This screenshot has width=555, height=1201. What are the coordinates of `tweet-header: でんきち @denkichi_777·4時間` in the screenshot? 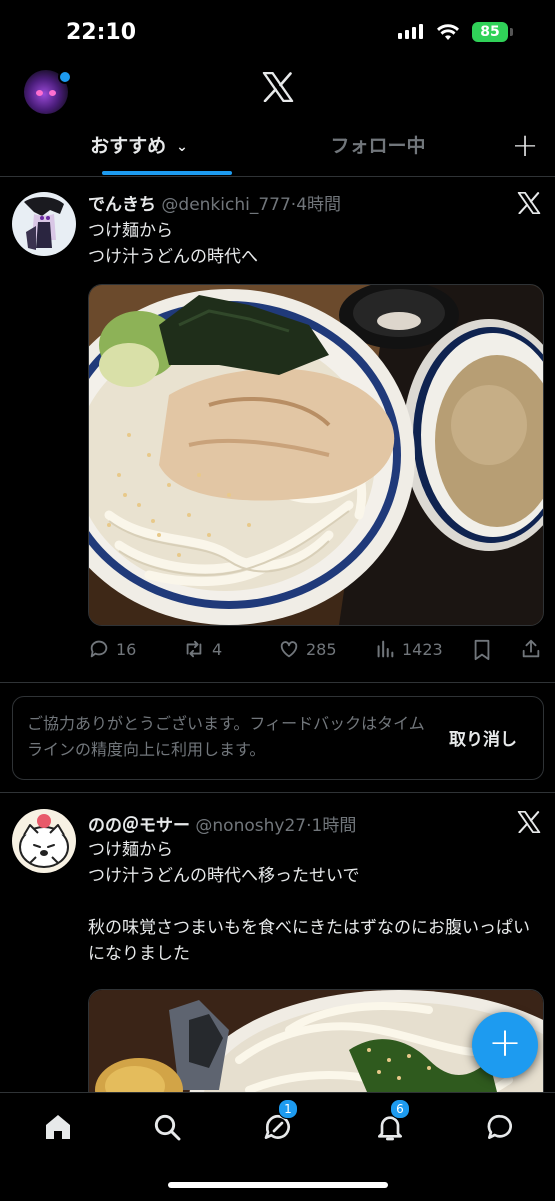 It's located at (214, 202).